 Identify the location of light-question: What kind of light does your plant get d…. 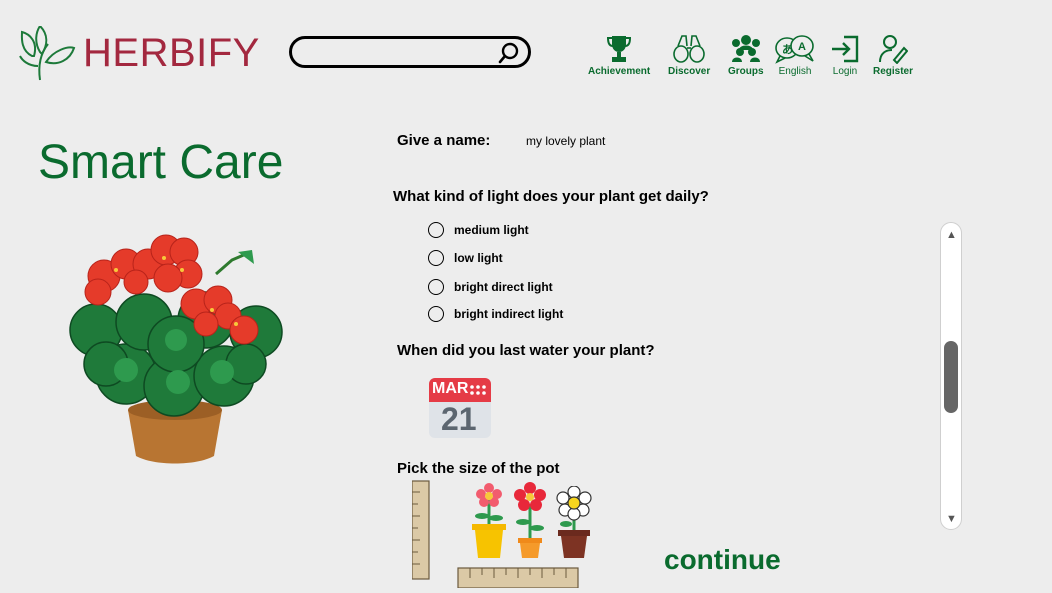
(551, 196).